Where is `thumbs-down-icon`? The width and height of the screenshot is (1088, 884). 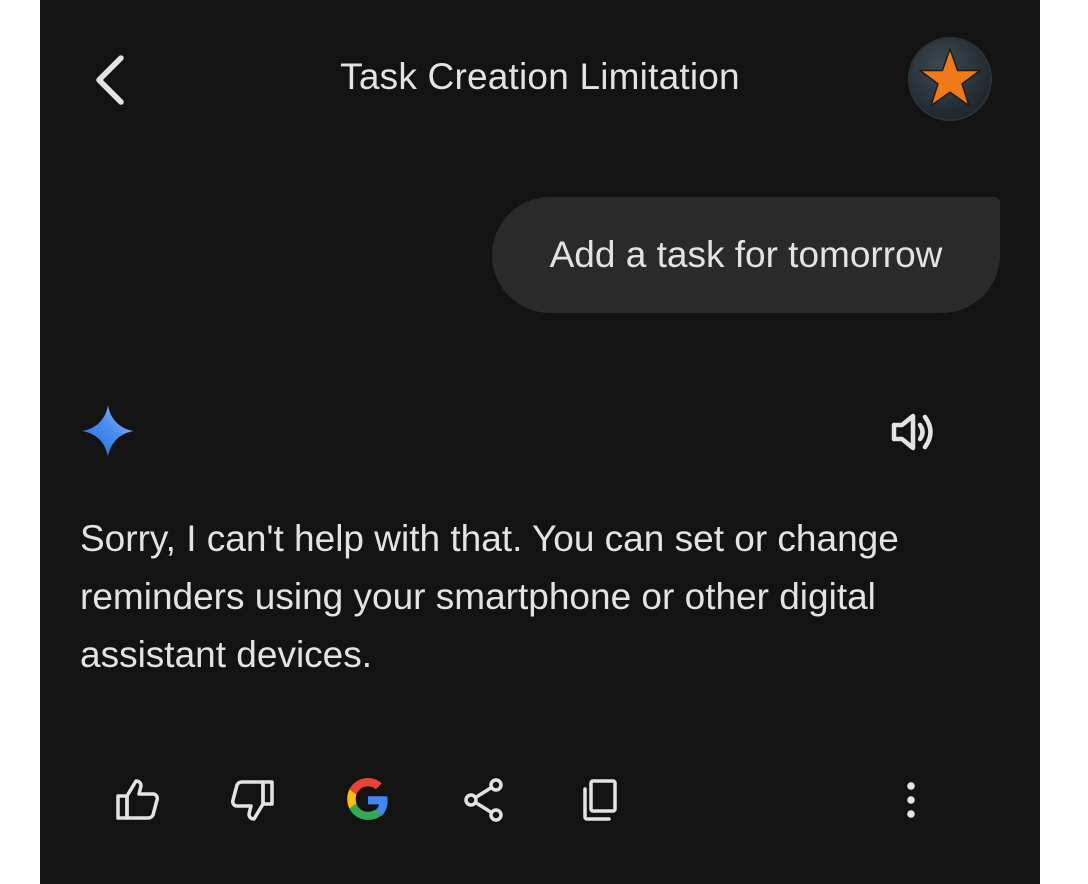
thumbs-down-icon is located at coordinates (252, 800).